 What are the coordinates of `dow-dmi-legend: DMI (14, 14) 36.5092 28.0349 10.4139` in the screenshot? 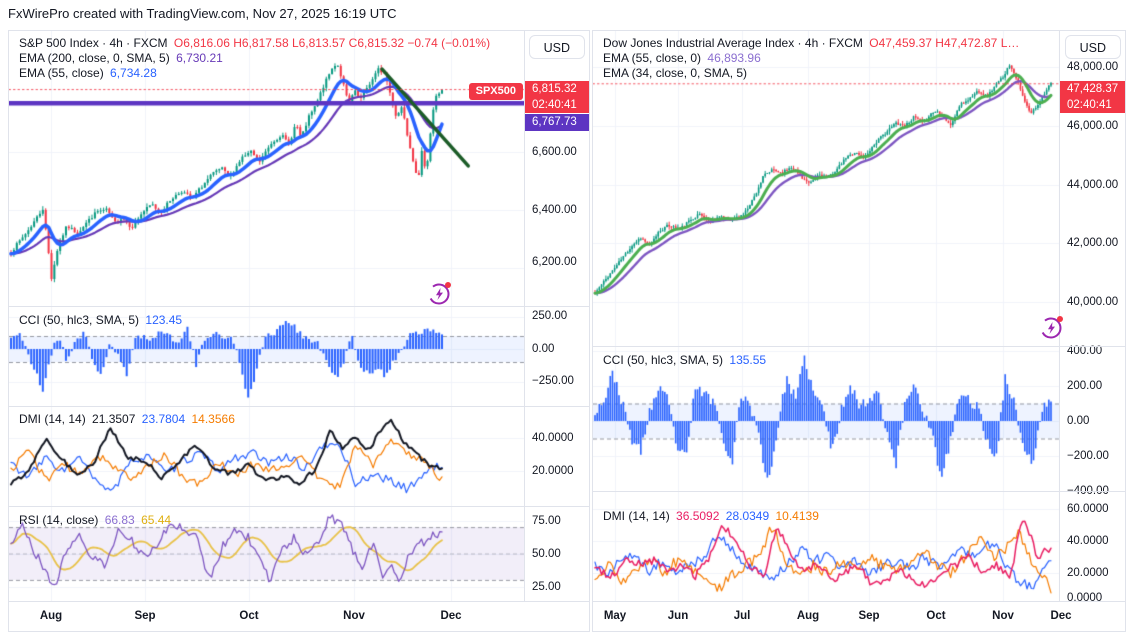 It's located at (712, 516).